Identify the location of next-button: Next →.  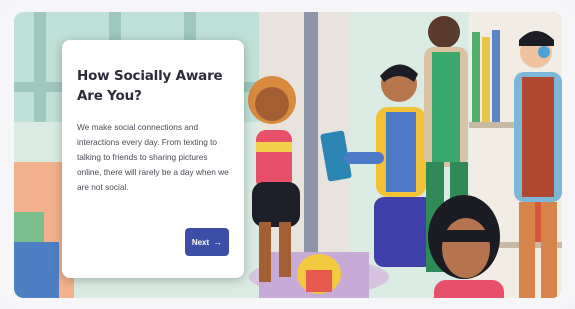
(207, 242).